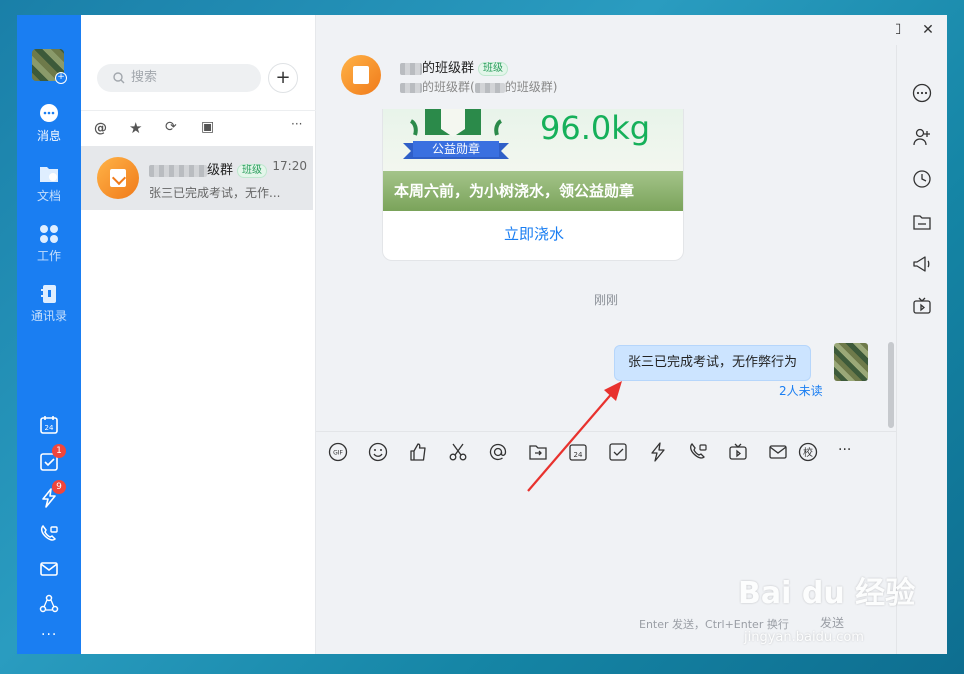 The image size is (964, 674). Describe the element at coordinates (179, 78) in the screenshot. I see `search-input: 搜索` at that location.